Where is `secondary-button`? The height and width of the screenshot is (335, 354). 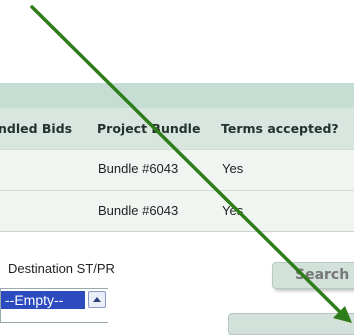
secondary-button is located at coordinates (291, 324).